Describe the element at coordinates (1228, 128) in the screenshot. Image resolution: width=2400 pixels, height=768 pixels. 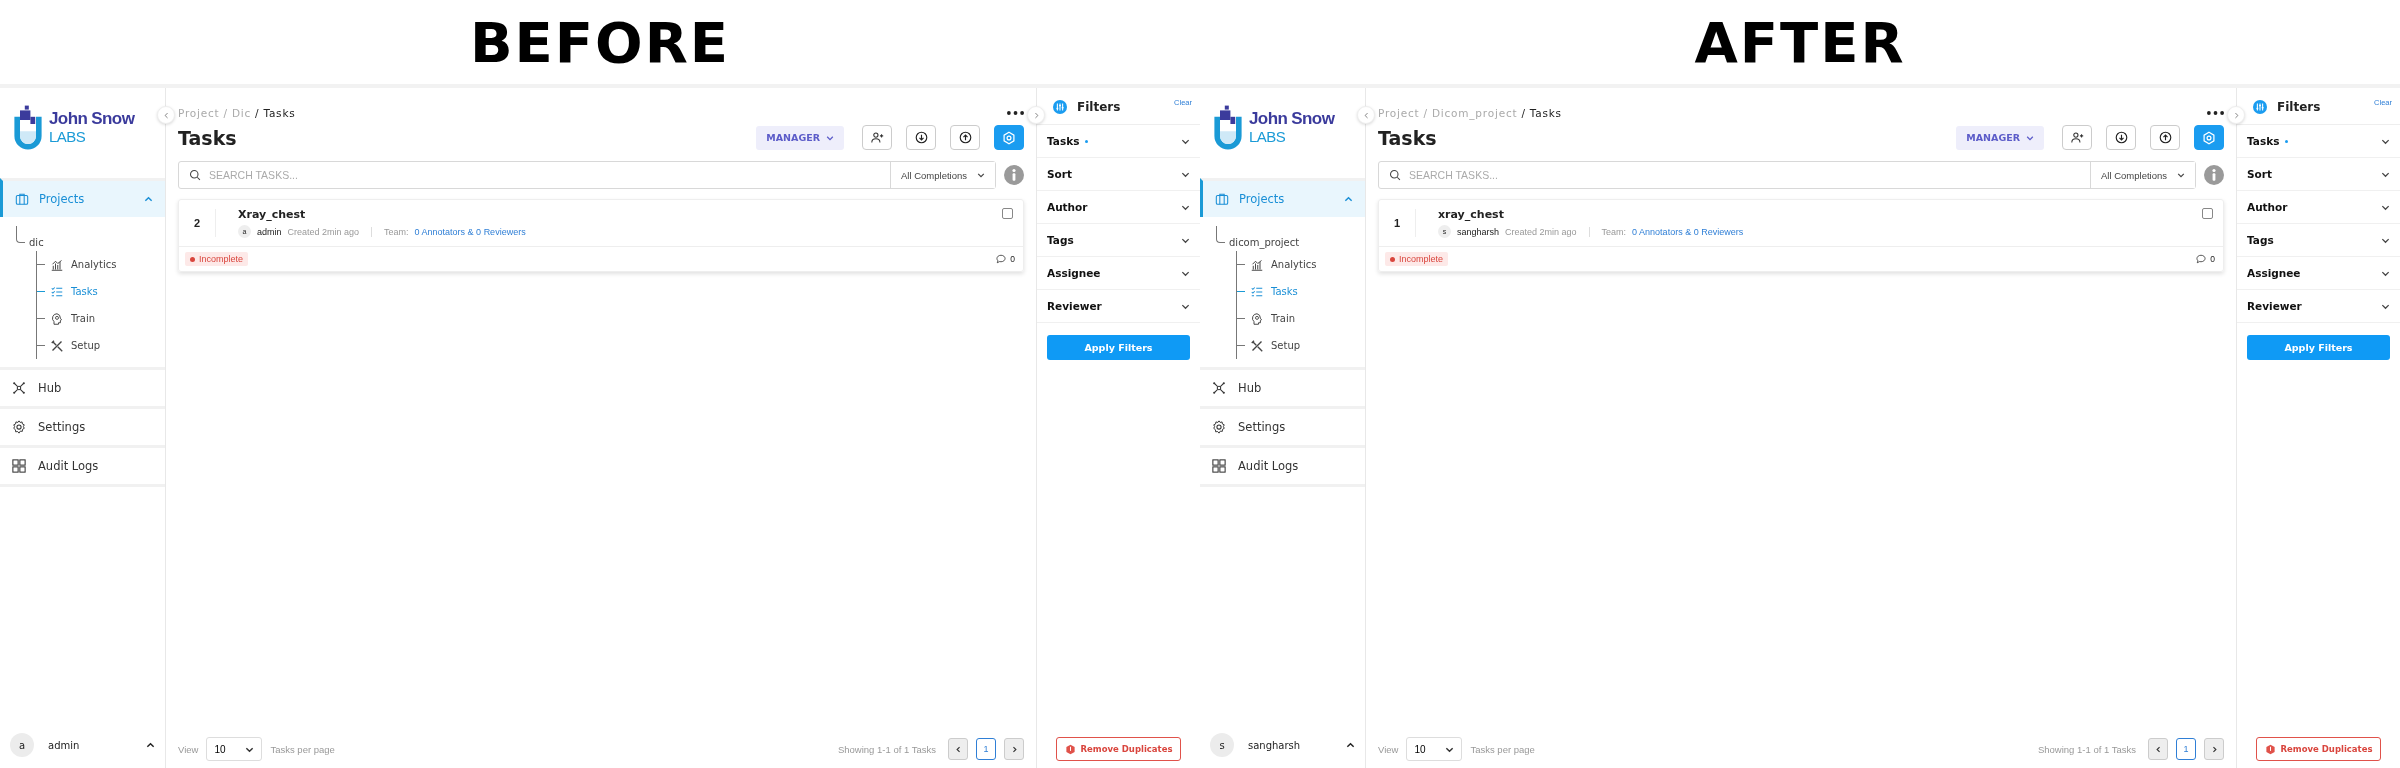
I see `logo-icon` at that location.